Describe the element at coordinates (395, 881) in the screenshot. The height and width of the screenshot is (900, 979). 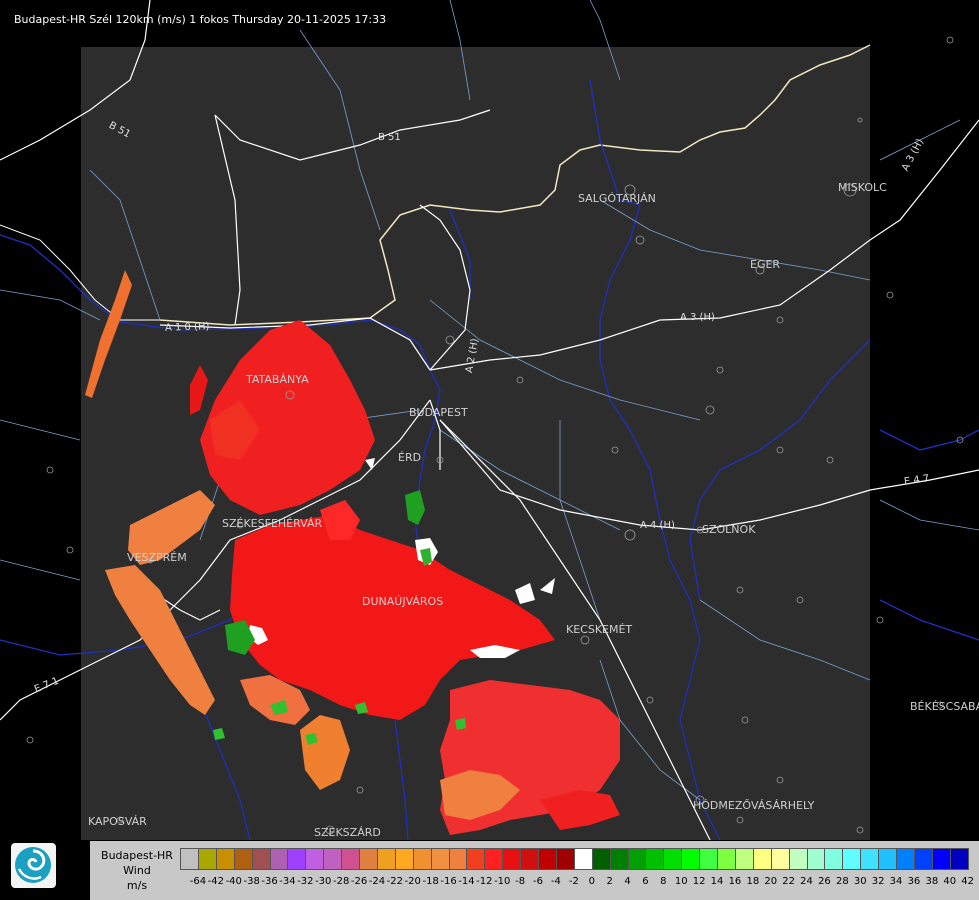
I see `legend-tick-label: -22` at that location.